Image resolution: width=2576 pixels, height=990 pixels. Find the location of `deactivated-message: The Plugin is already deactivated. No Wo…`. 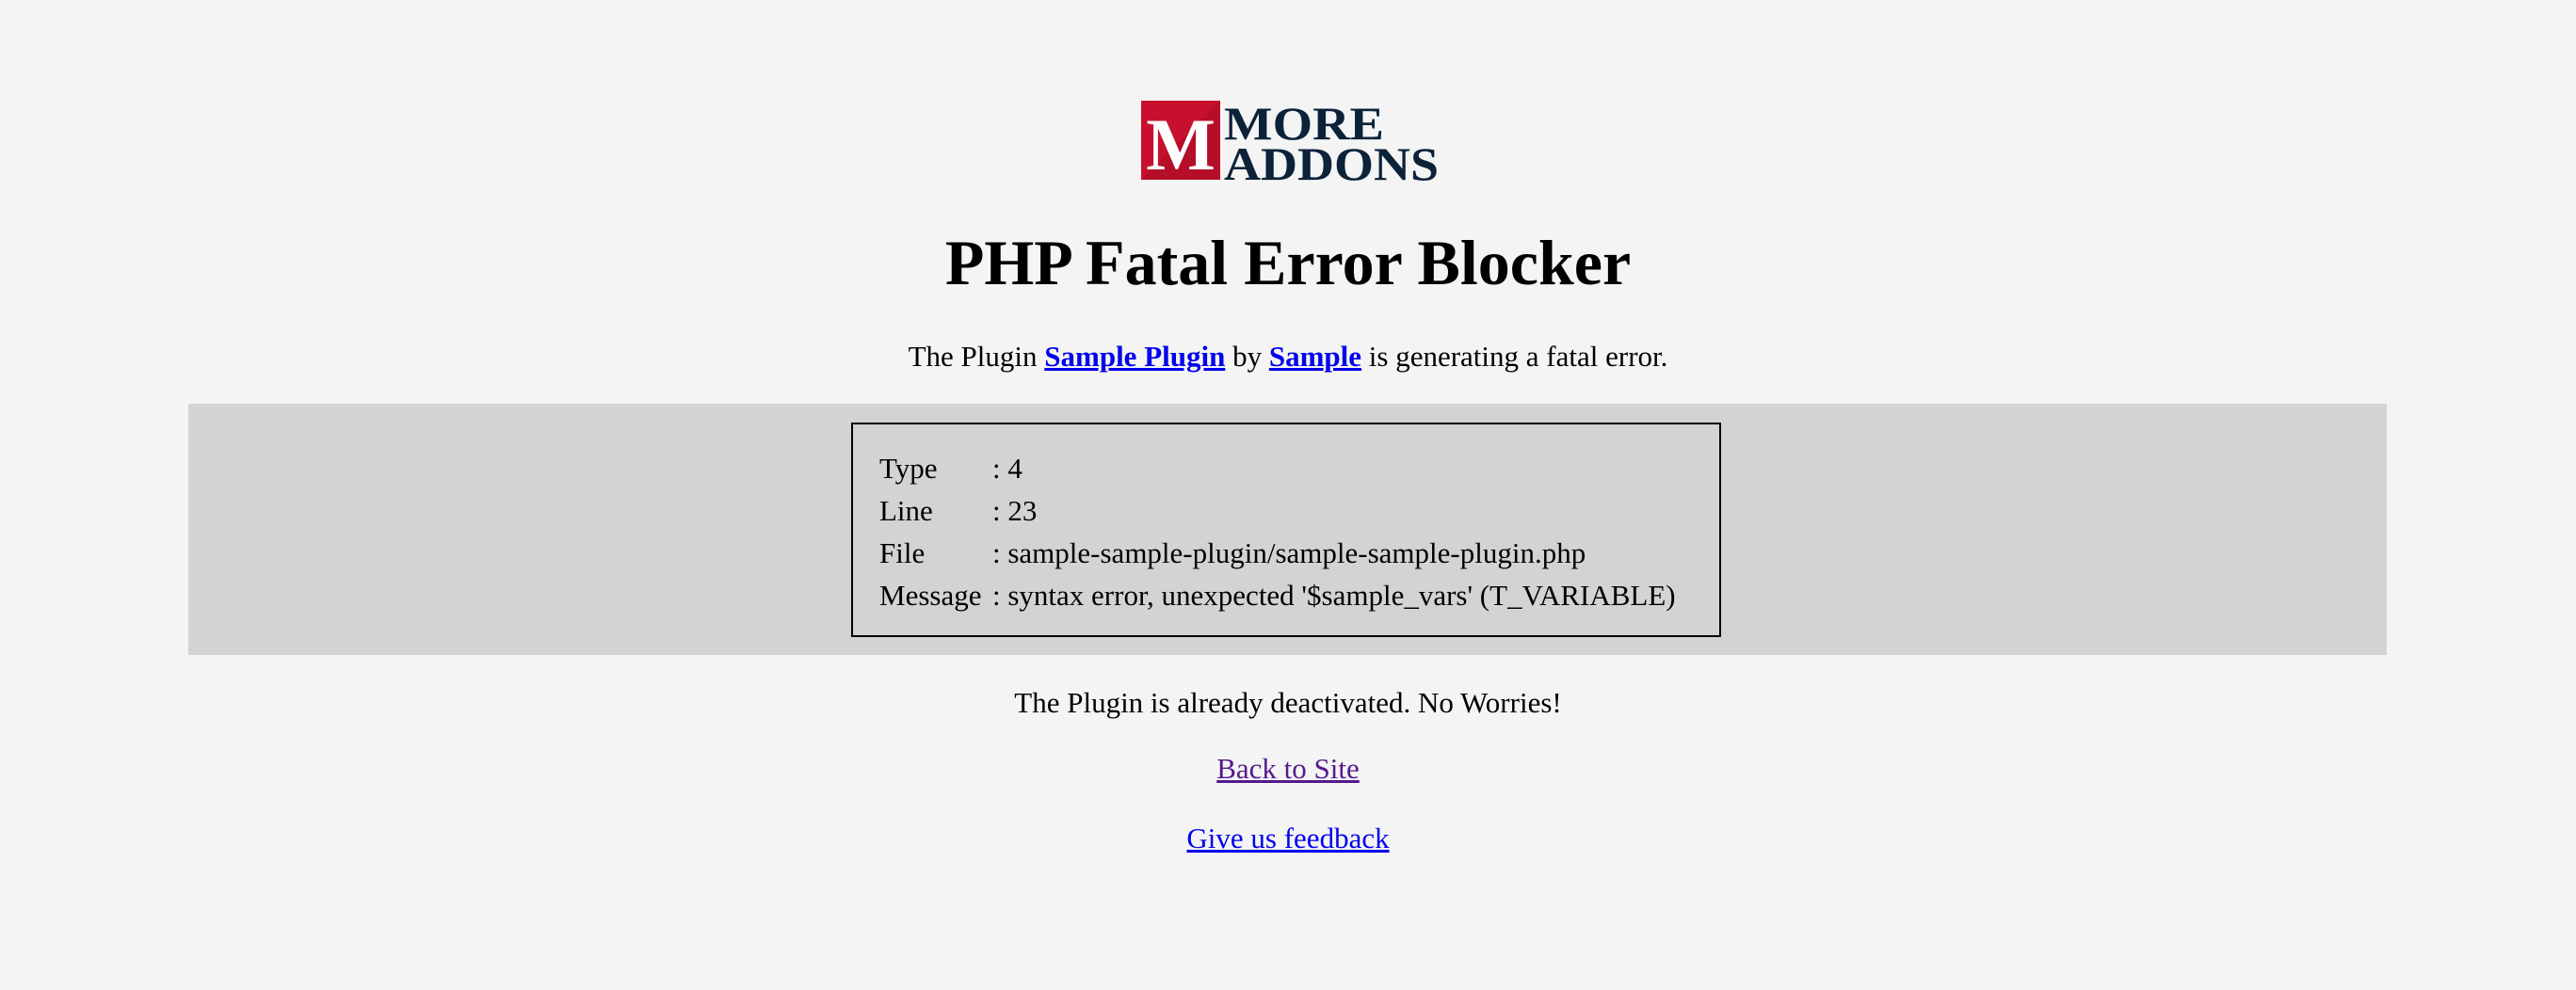

deactivated-message: The Plugin is already deactivated. No Wo… is located at coordinates (1288, 702).